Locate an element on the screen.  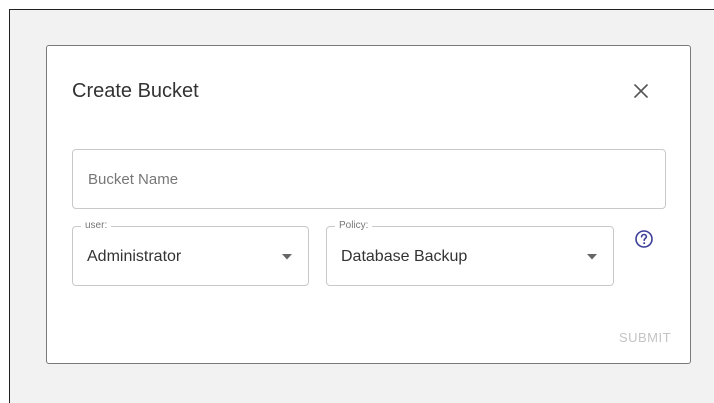
close-icon is located at coordinates (641, 91).